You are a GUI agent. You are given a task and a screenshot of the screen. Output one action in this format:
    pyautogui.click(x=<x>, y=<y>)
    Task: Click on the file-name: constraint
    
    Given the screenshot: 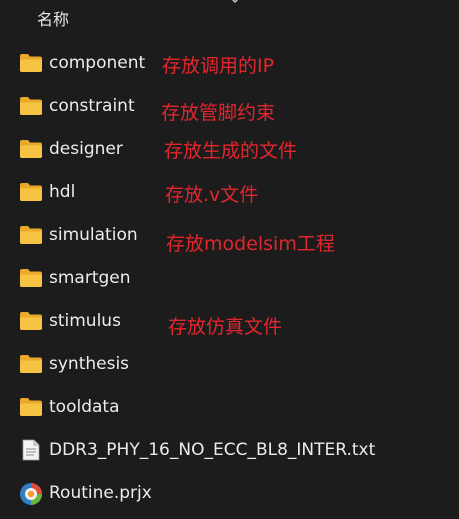 What is the action you would take?
    pyautogui.click(x=92, y=106)
    